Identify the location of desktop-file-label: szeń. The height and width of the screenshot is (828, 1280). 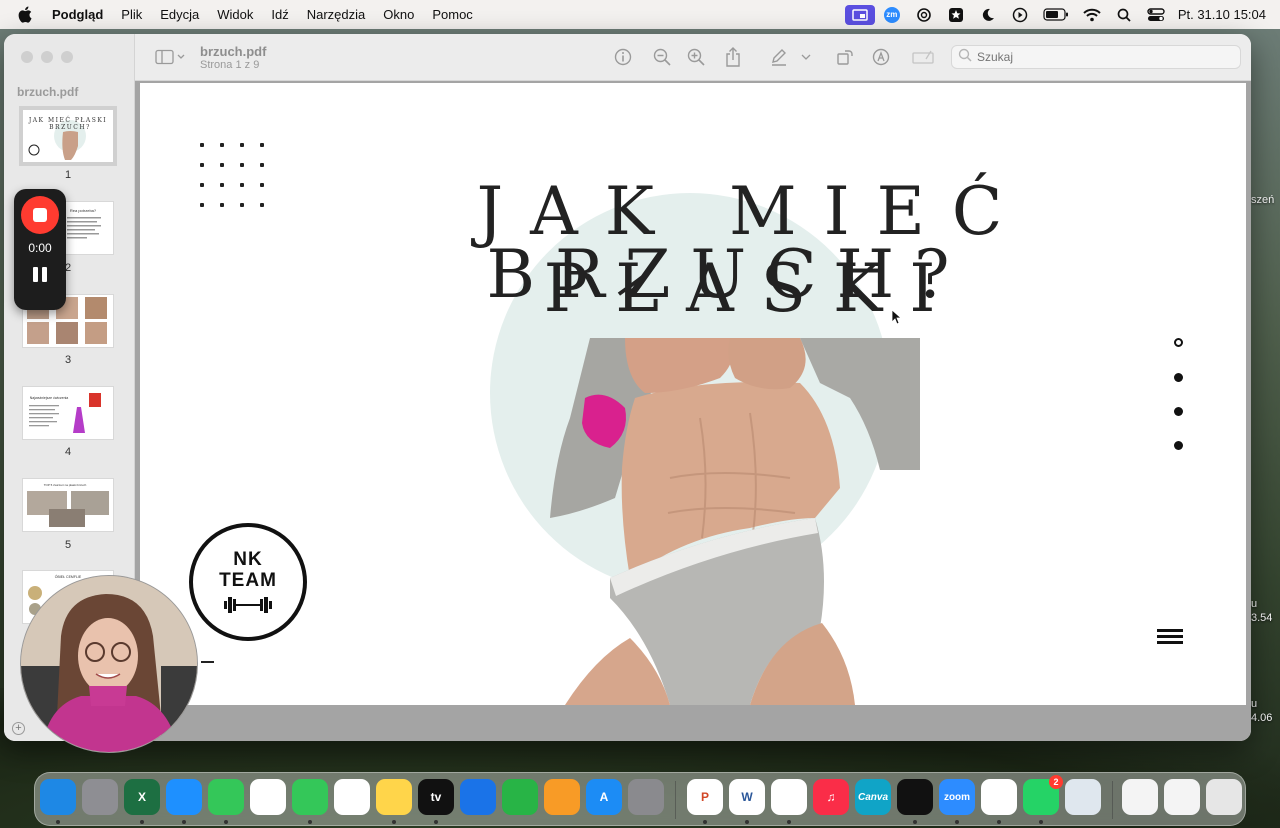
(1262, 200).